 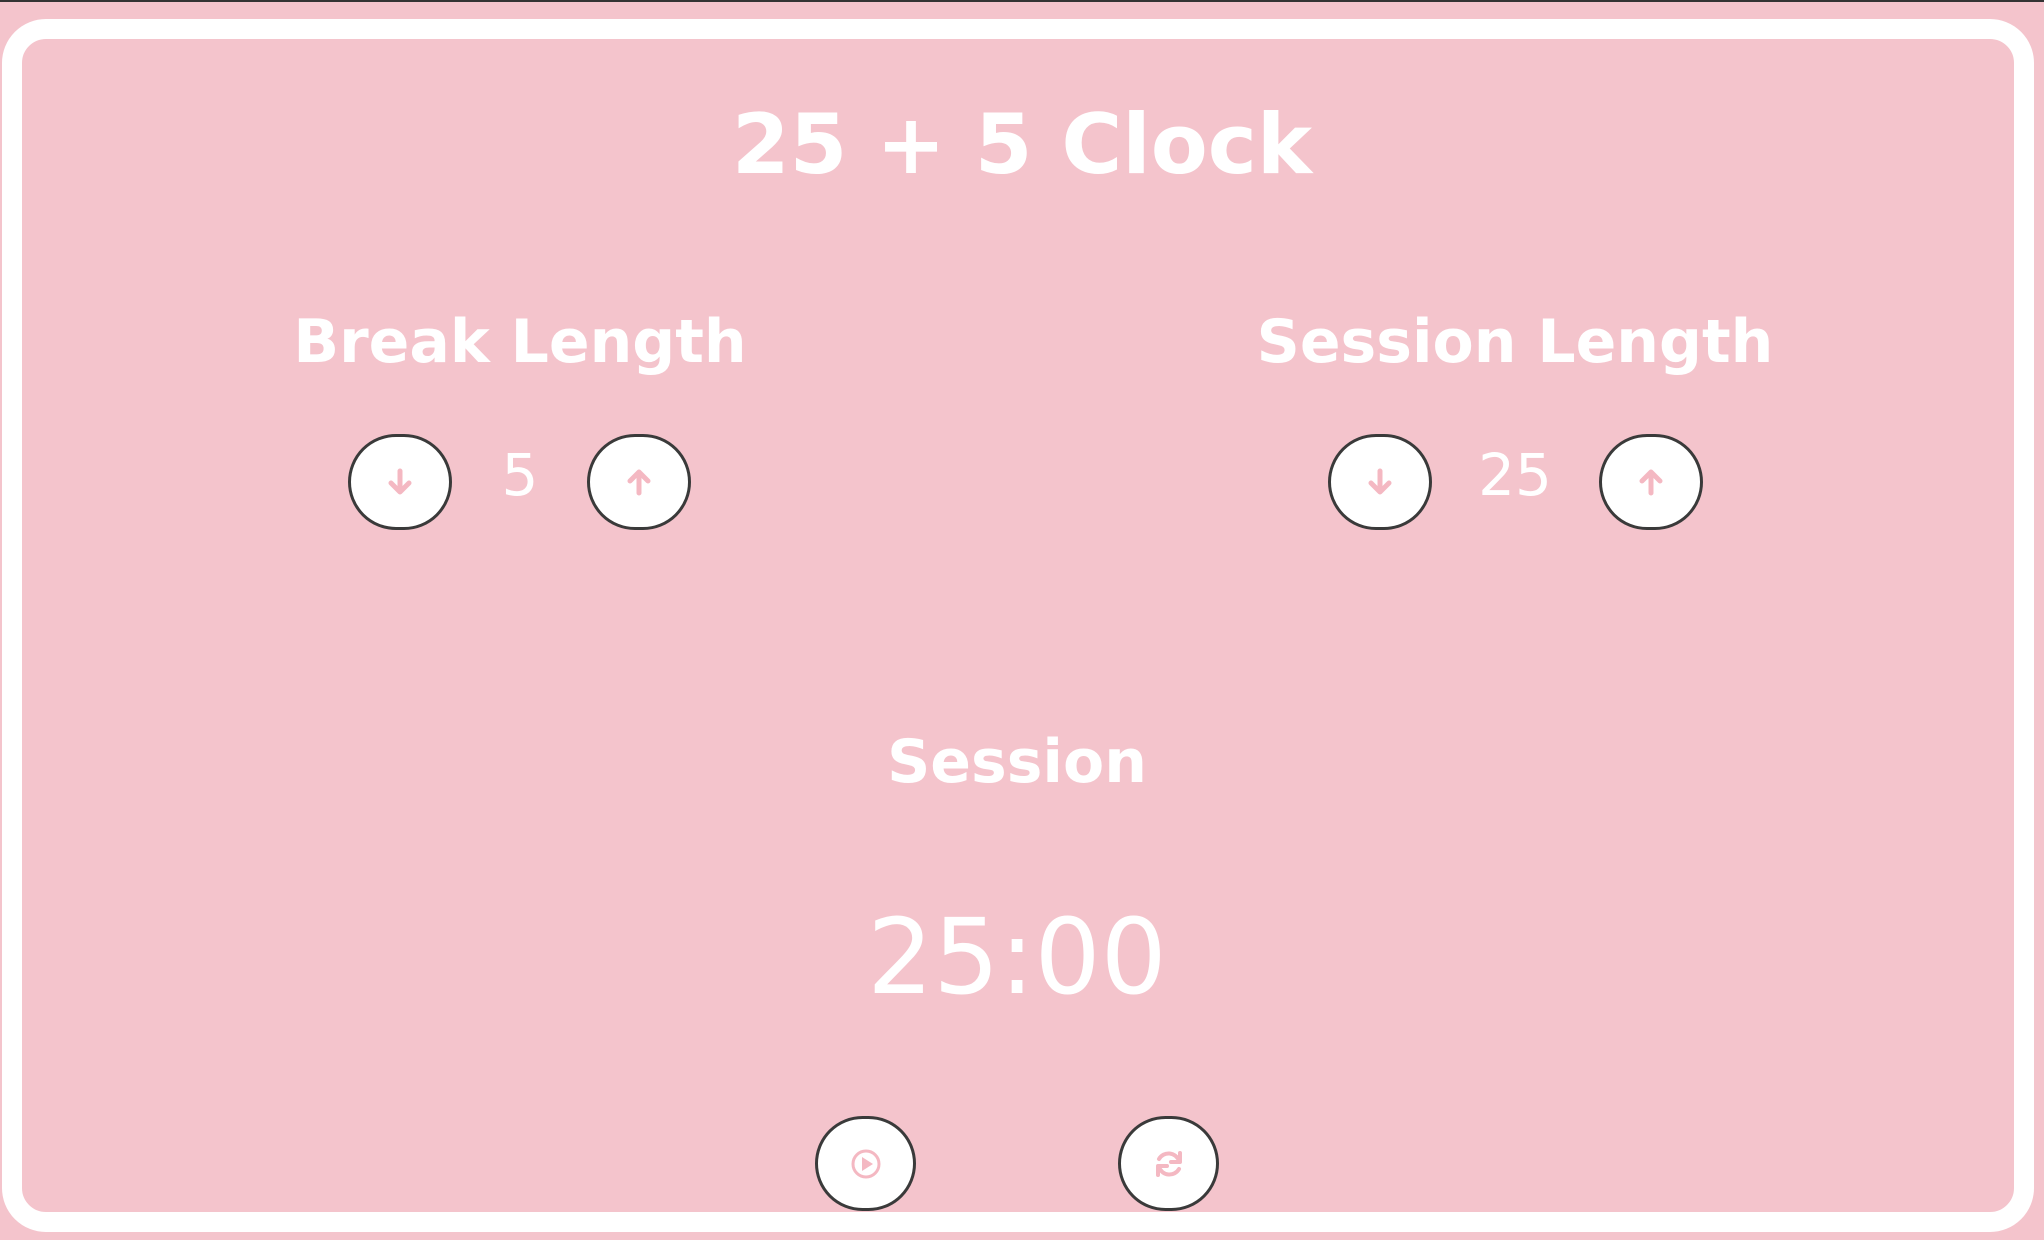 What do you see at coordinates (1022, 1) in the screenshot?
I see `top-border-line` at bounding box center [1022, 1].